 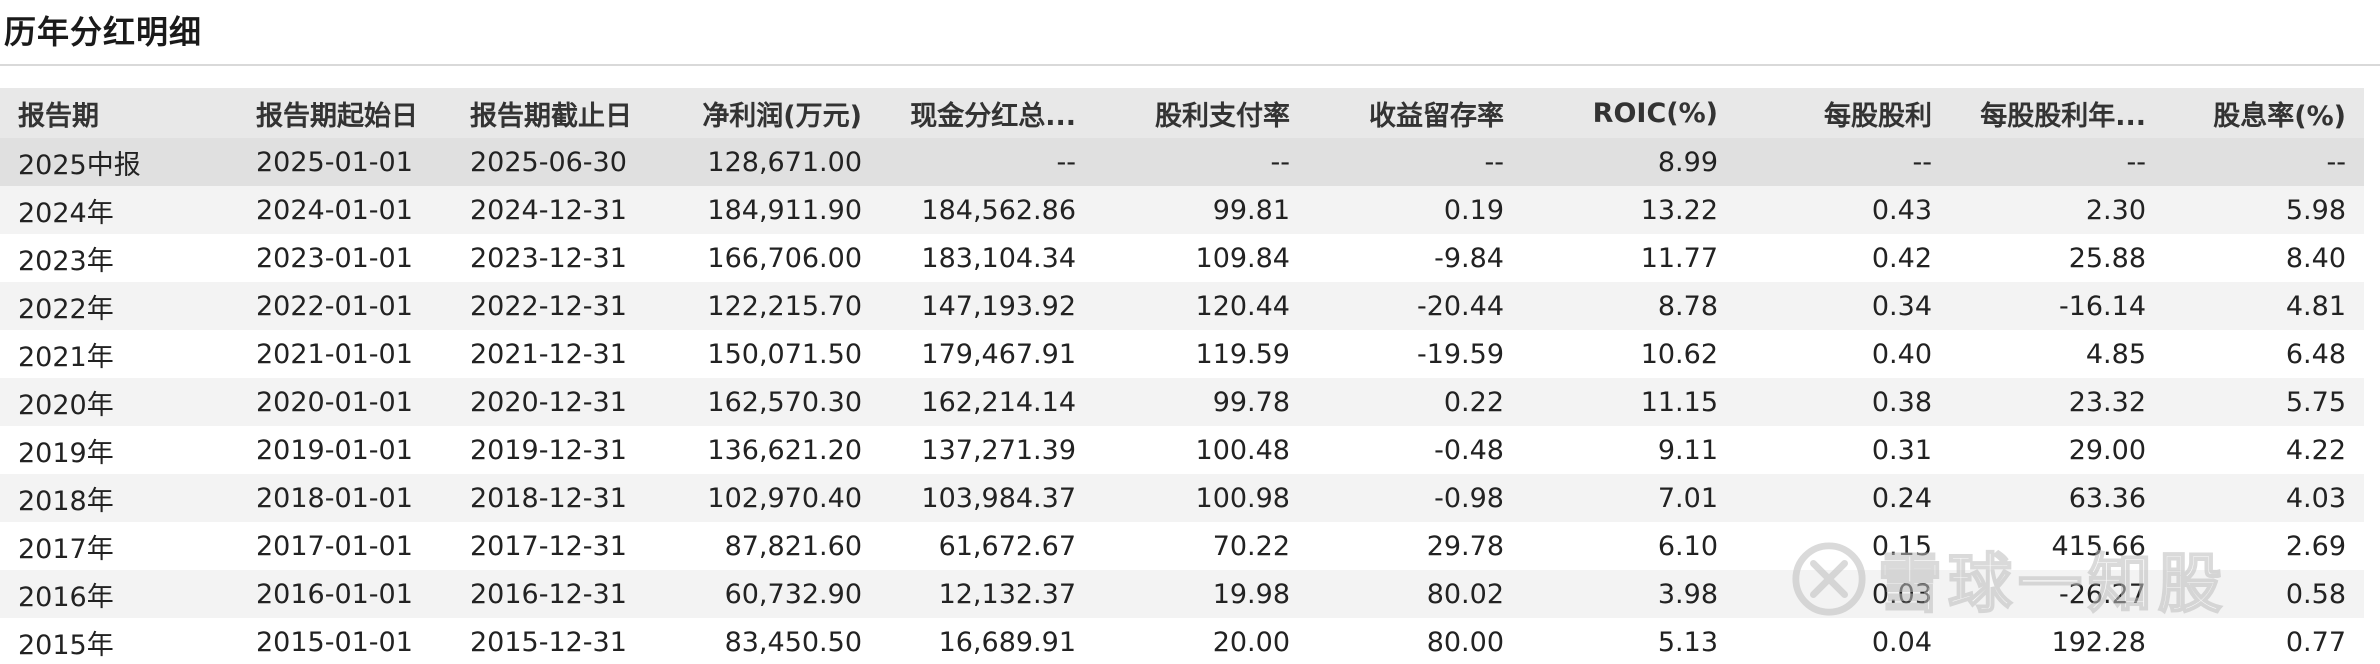 I want to click on column-header: 股利支付率, so click(x=1201, y=113).